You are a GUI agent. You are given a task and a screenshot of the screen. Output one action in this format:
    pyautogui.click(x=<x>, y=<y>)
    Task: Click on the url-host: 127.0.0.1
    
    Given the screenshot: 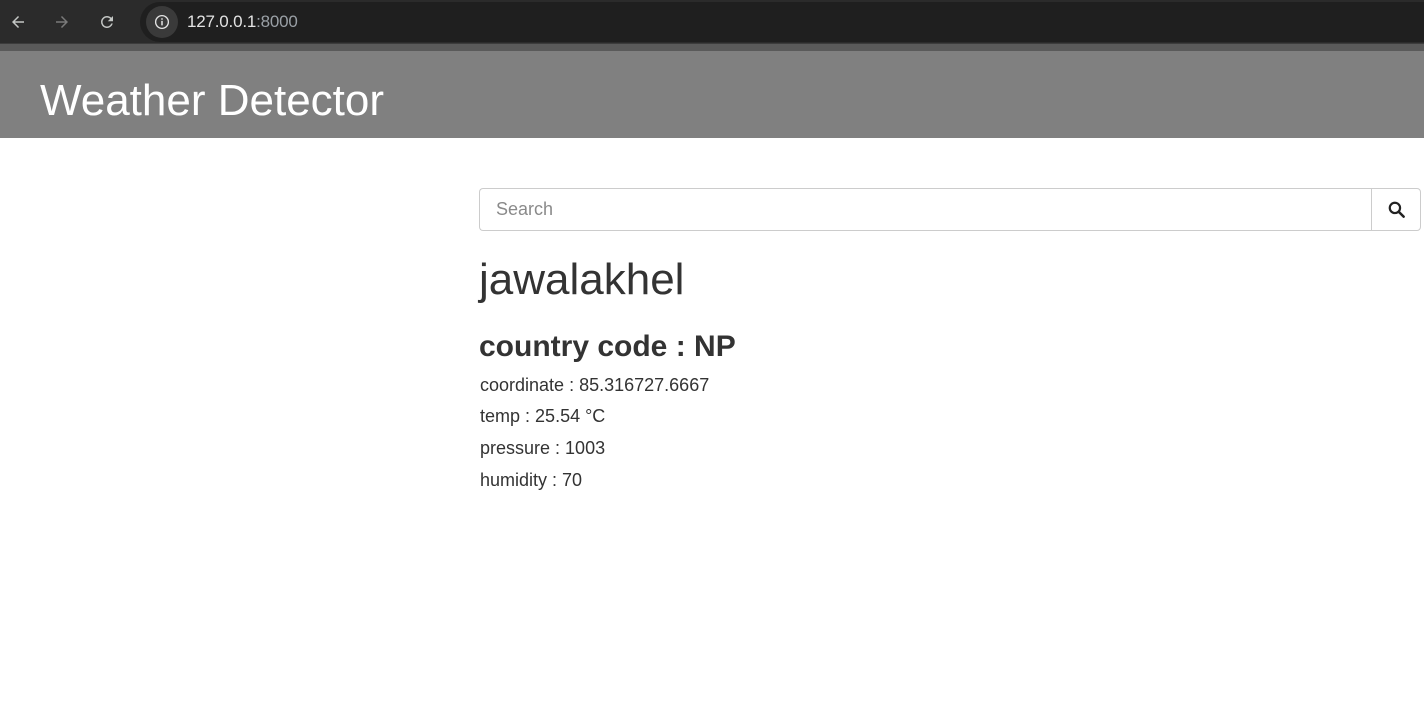 What is the action you would take?
    pyautogui.click(x=222, y=21)
    